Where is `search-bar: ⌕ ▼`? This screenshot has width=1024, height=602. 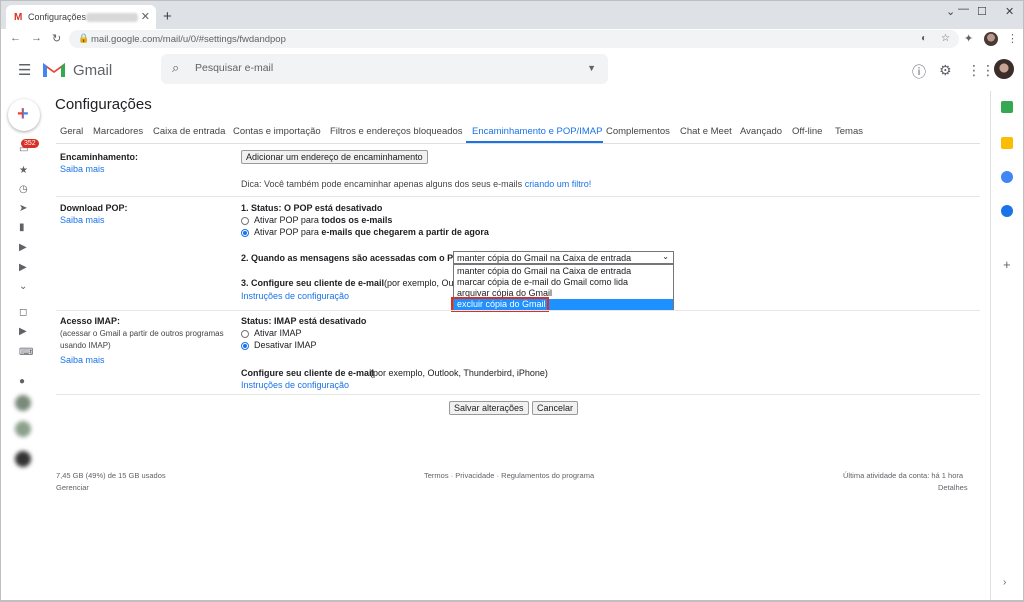 search-bar: ⌕ ▼ is located at coordinates (384, 69).